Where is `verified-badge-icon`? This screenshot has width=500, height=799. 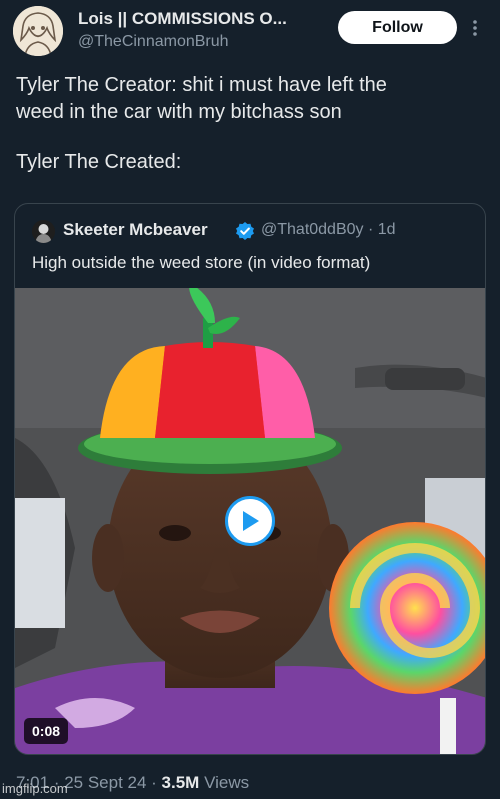
verified-badge-icon is located at coordinates (245, 231).